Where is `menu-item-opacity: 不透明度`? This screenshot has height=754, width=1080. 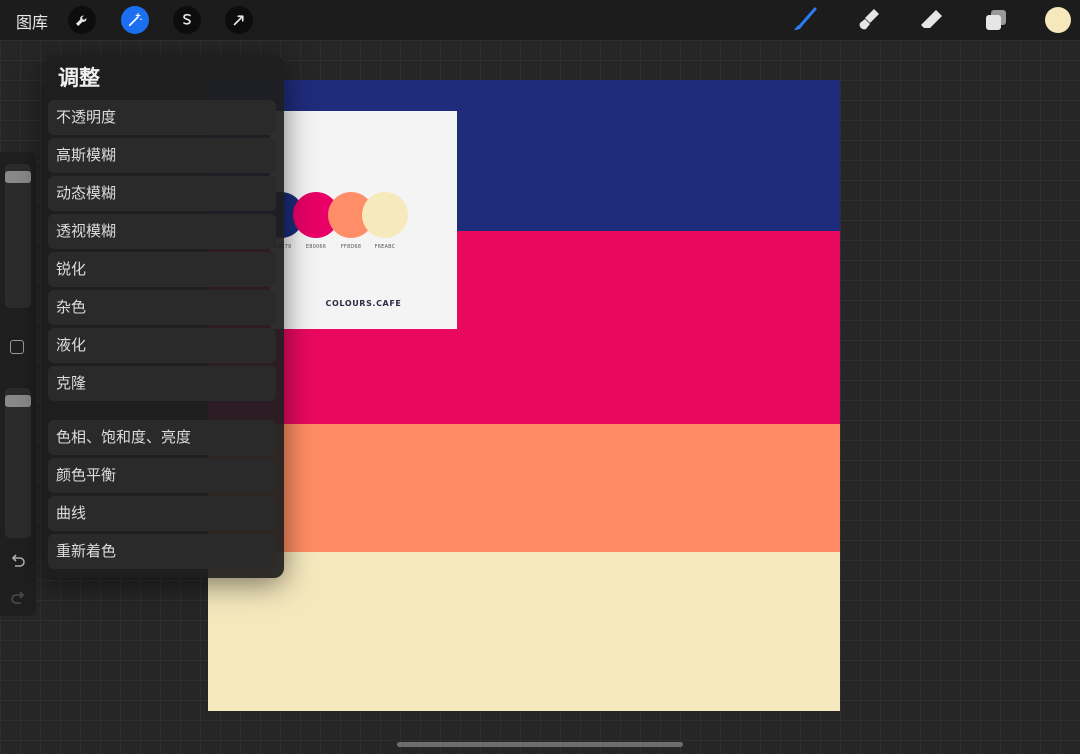
menu-item-opacity: 不透明度 is located at coordinates (162, 117).